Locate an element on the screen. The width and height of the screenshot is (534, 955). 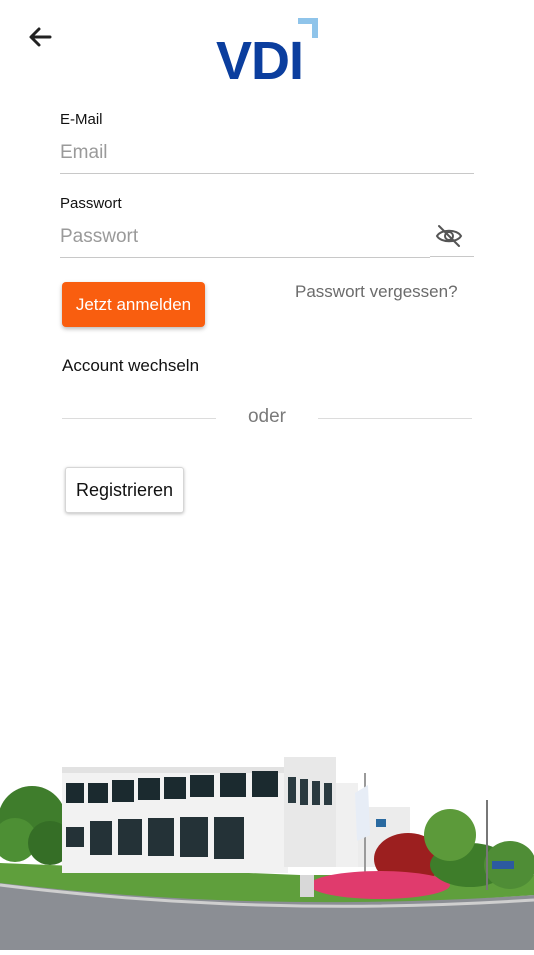
register-button: Registrieren is located at coordinates (124, 490).